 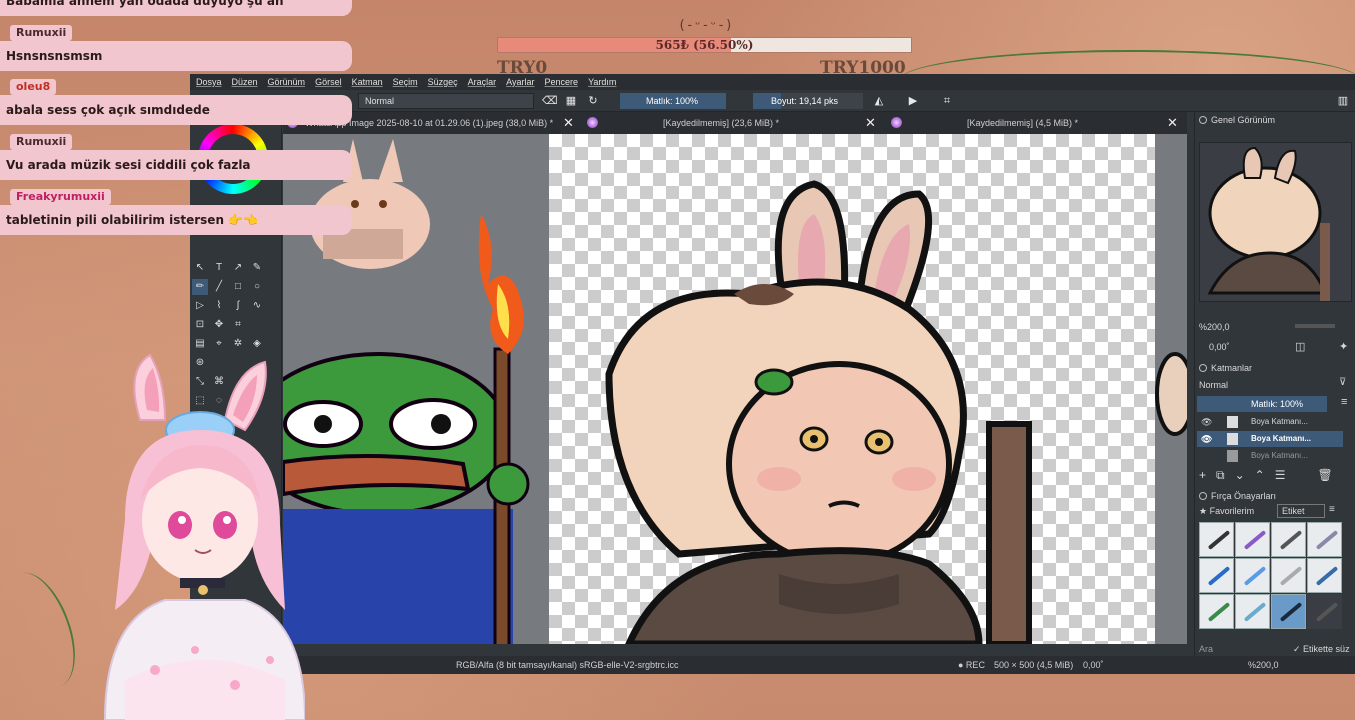 What do you see at coordinates (971, 665) in the screenshot?
I see `record-indicator: ● REC` at bounding box center [971, 665].